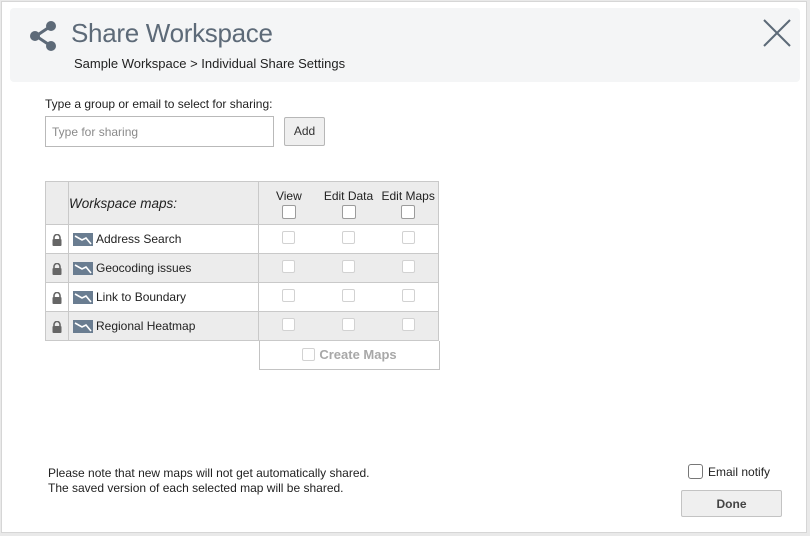  I want to click on table-header-row: Workspace maps: View Edit Data Edit Maps, so click(242, 203).